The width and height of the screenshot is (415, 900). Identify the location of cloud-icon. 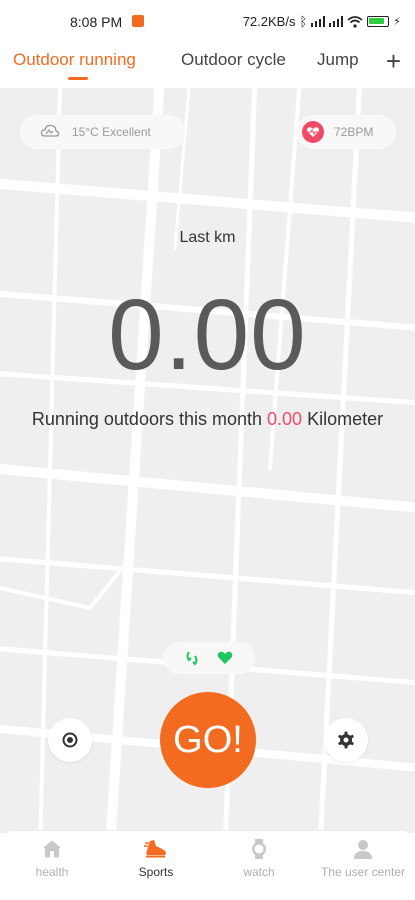
(50, 132).